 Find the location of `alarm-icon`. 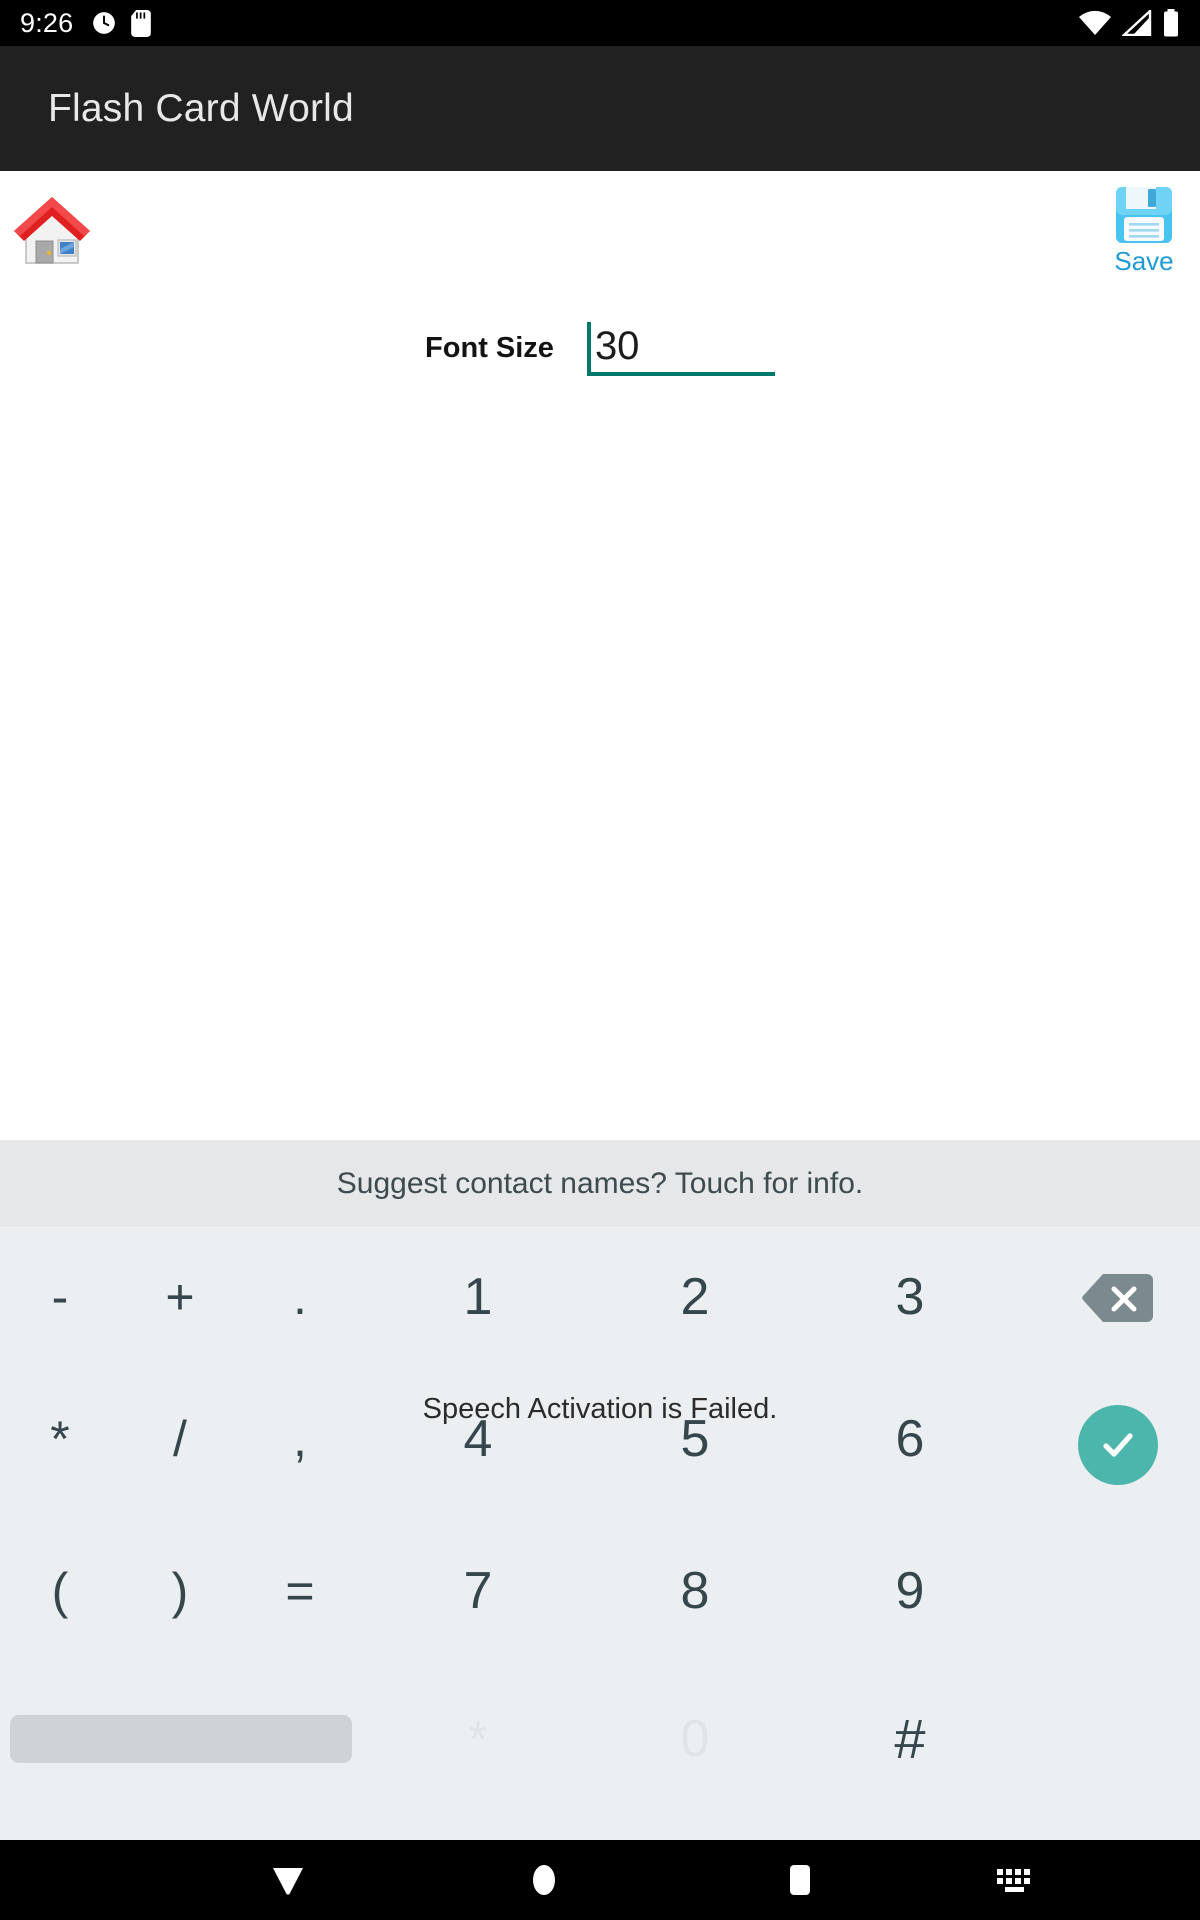

alarm-icon is located at coordinates (104, 23).